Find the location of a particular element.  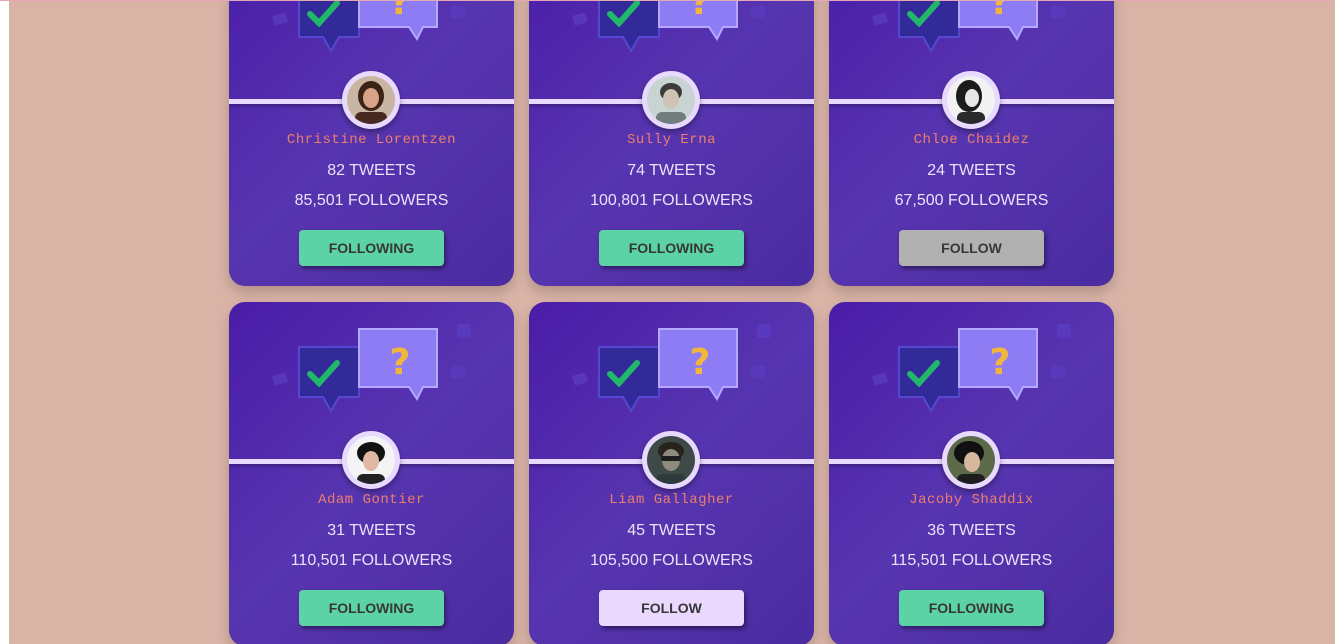

tweet-count: 74 TWEETS is located at coordinates (671, 170).